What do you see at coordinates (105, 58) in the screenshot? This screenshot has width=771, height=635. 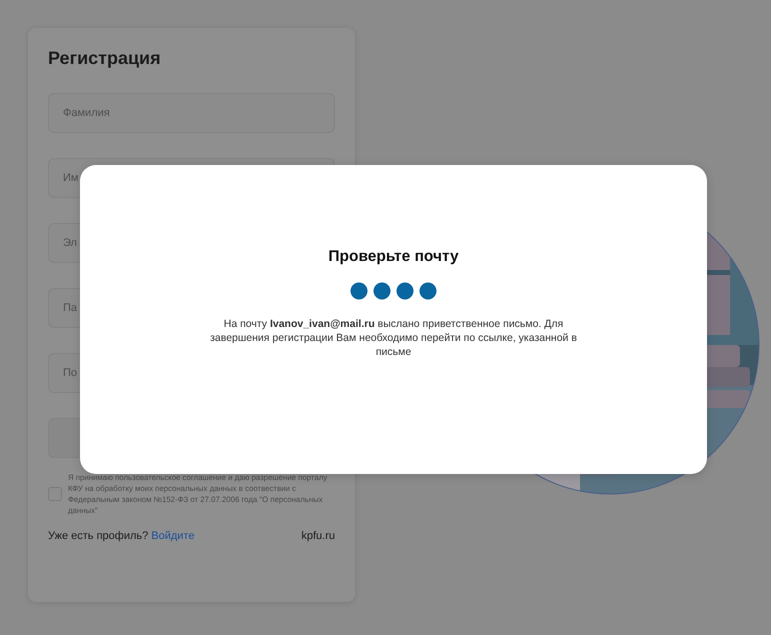 I see `form-title: Регистрация` at bounding box center [105, 58].